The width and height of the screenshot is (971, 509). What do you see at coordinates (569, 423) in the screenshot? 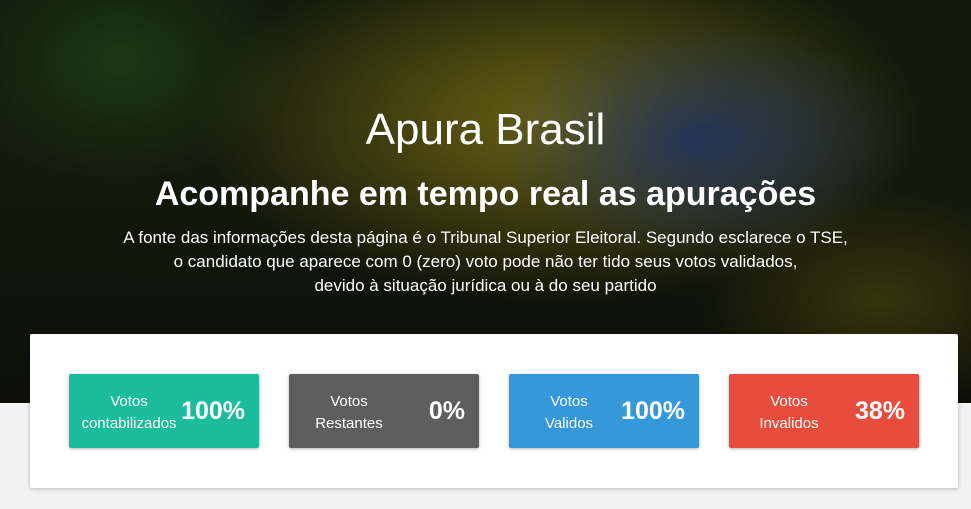
I see `stat-label-line: Validos` at bounding box center [569, 423].